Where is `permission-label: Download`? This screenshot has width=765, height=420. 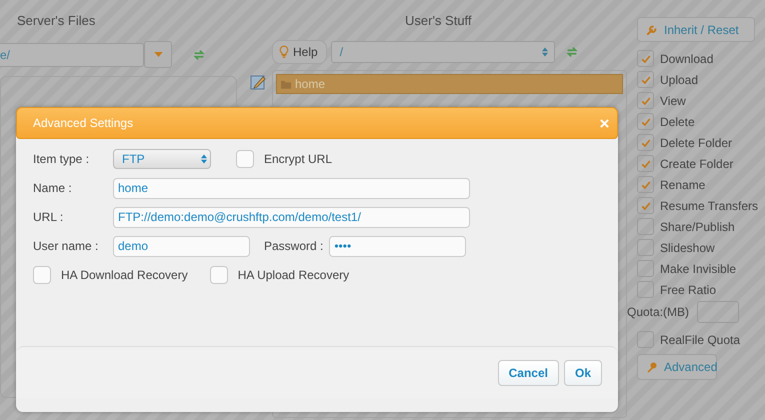
permission-label: Download is located at coordinates (687, 59).